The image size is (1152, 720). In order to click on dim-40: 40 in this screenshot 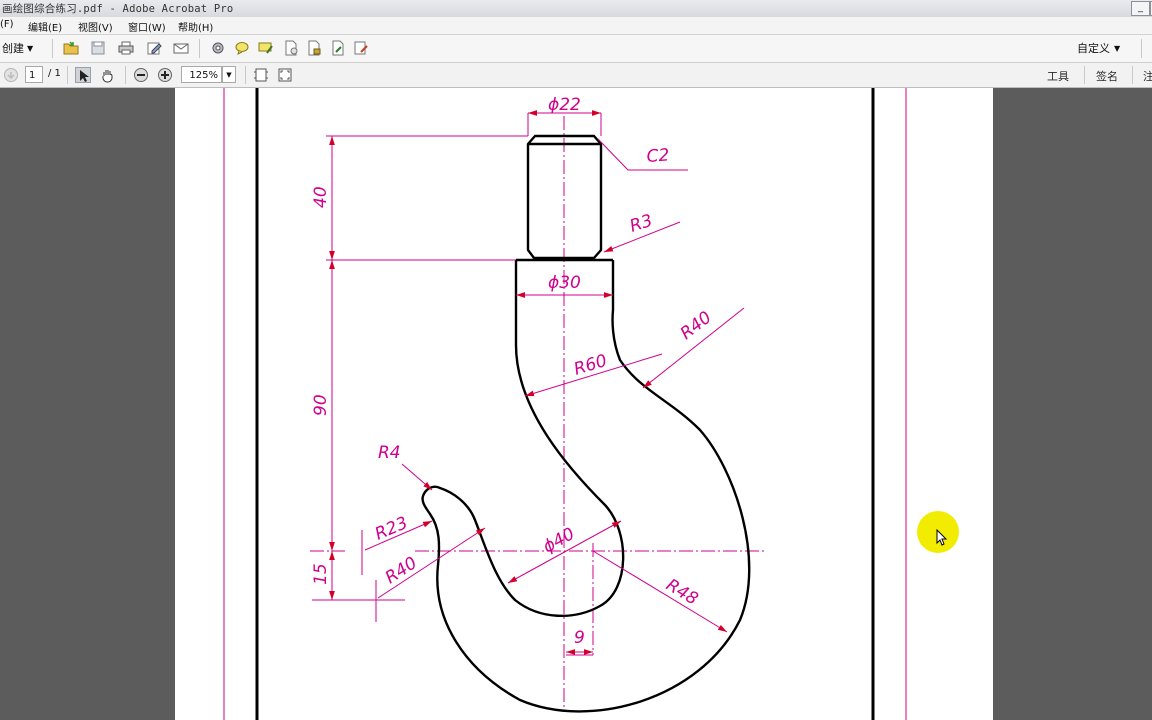, I will do `click(321, 197)`.